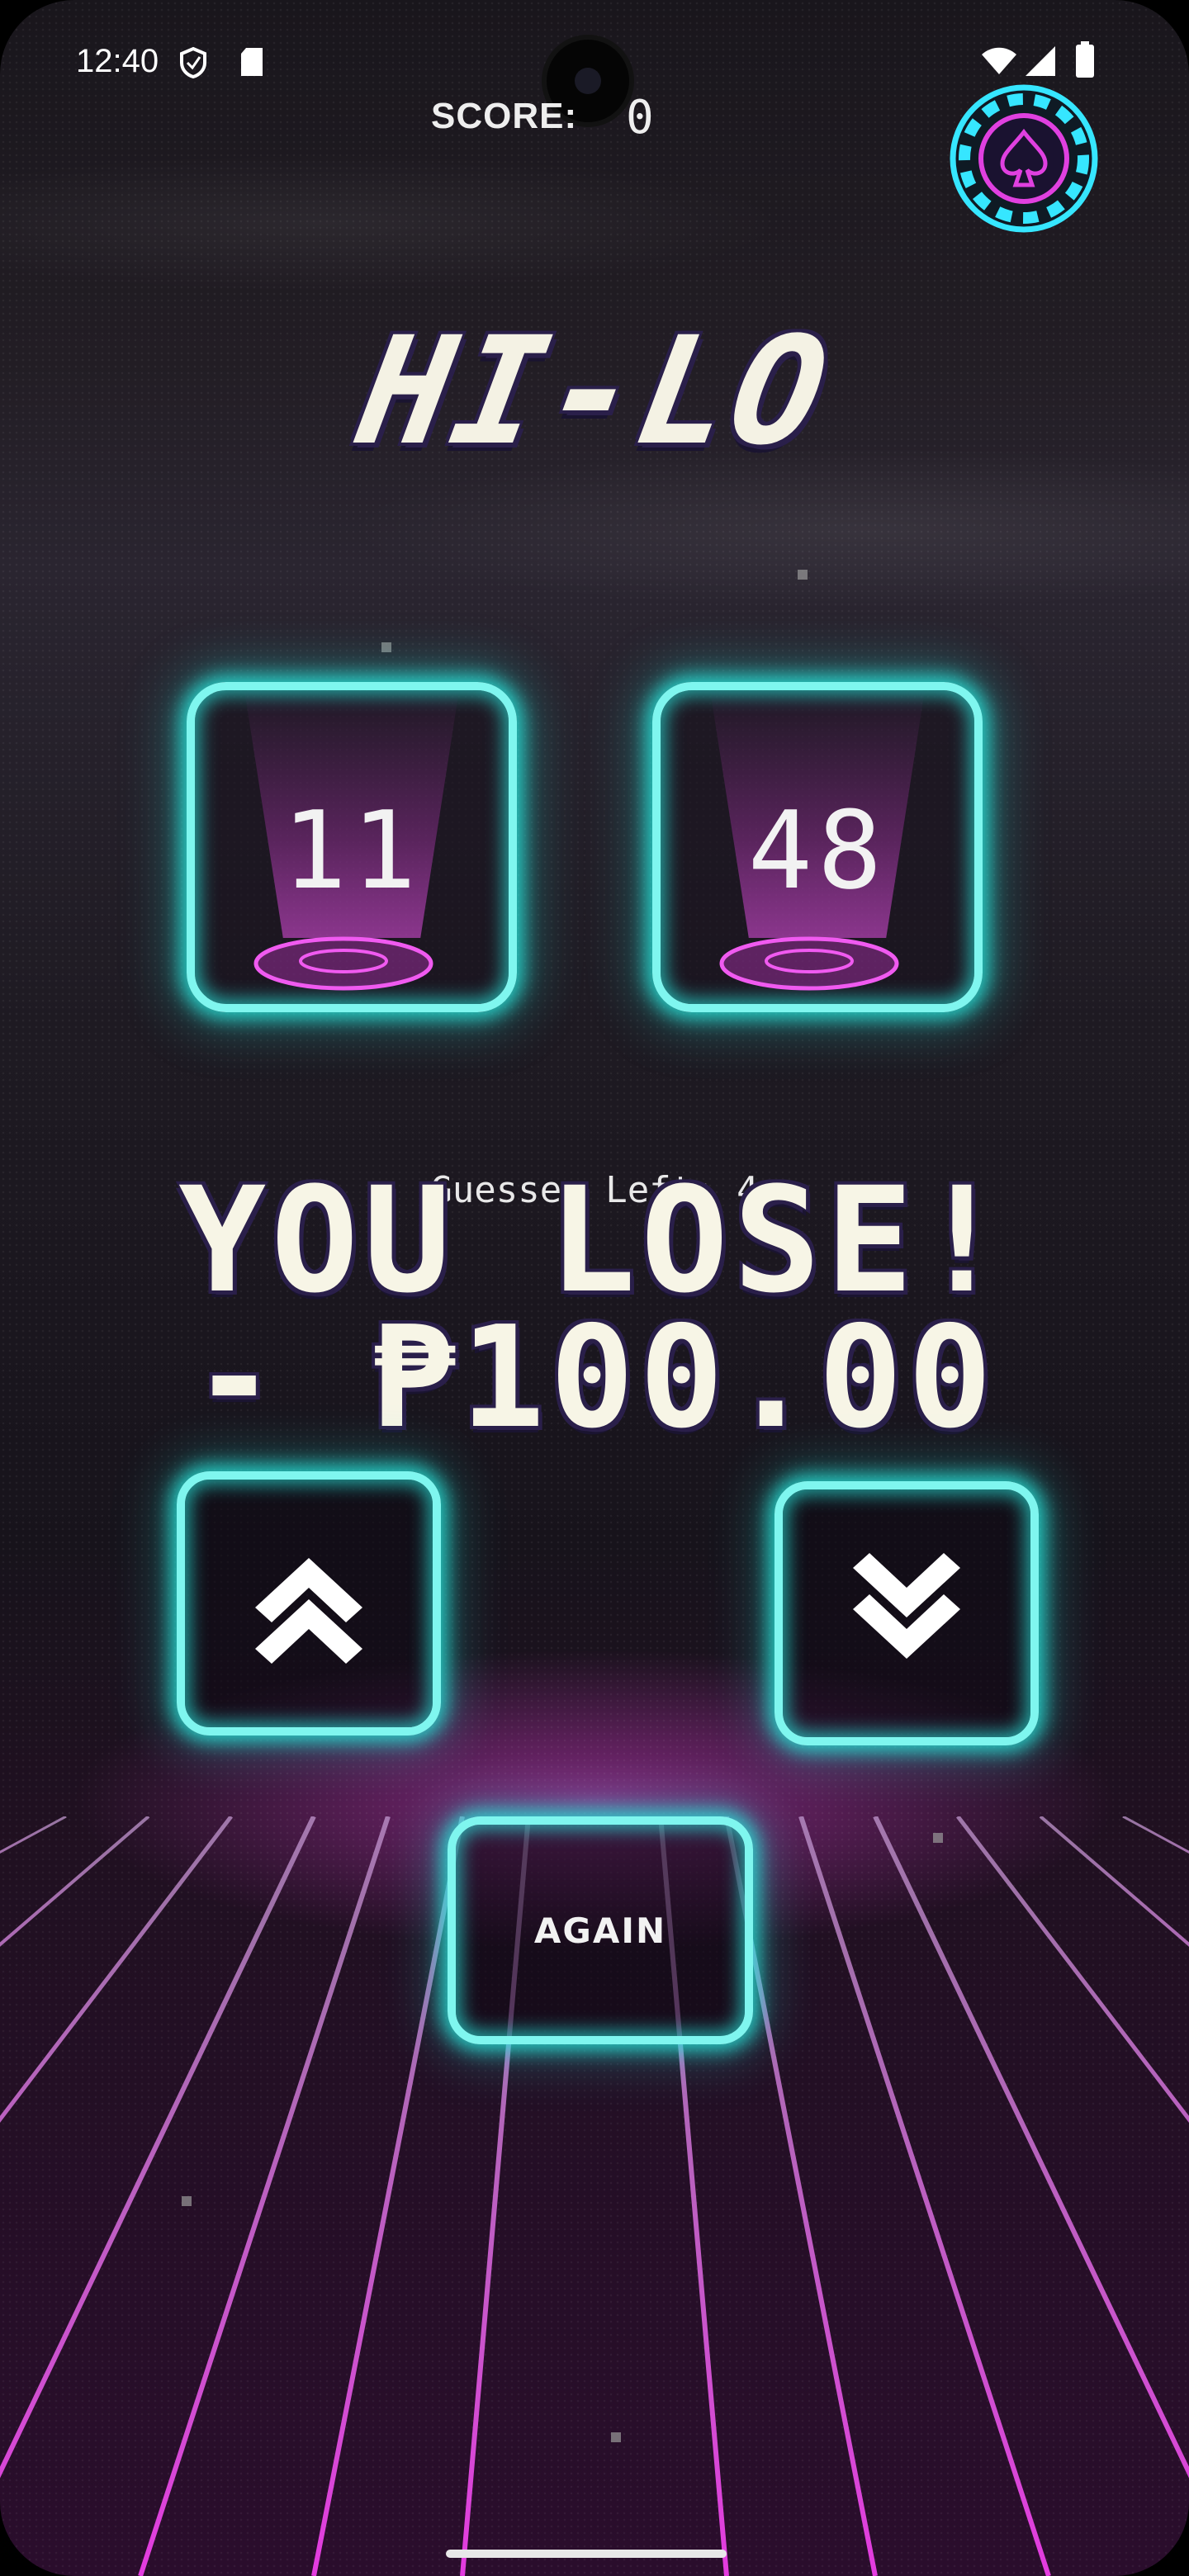 The width and height of the screenshot is (1189, 2576). Describe the element at coordinates (193, 64) in the screenshot. I see `shield-icon` at that location.